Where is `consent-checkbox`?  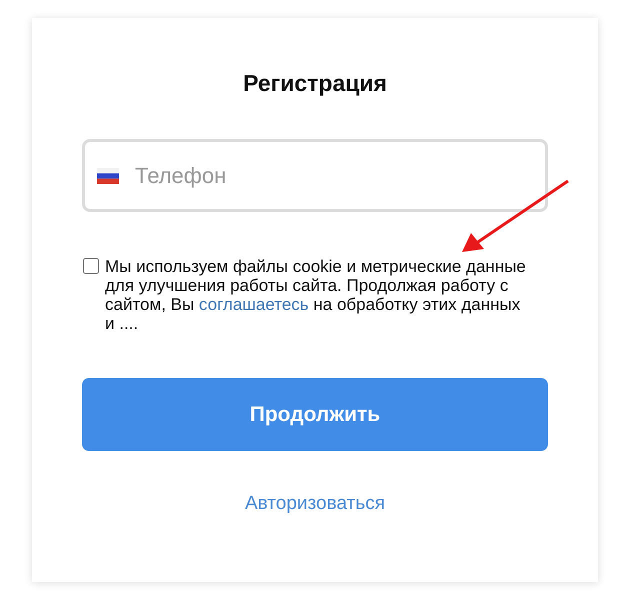
consent-checkbox is located at coordinates (91, 266).